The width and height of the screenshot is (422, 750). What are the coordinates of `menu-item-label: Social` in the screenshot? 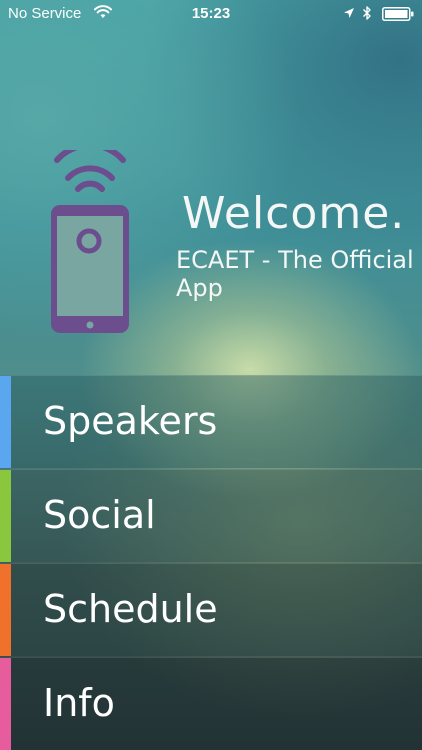 It's located at (99, 515).